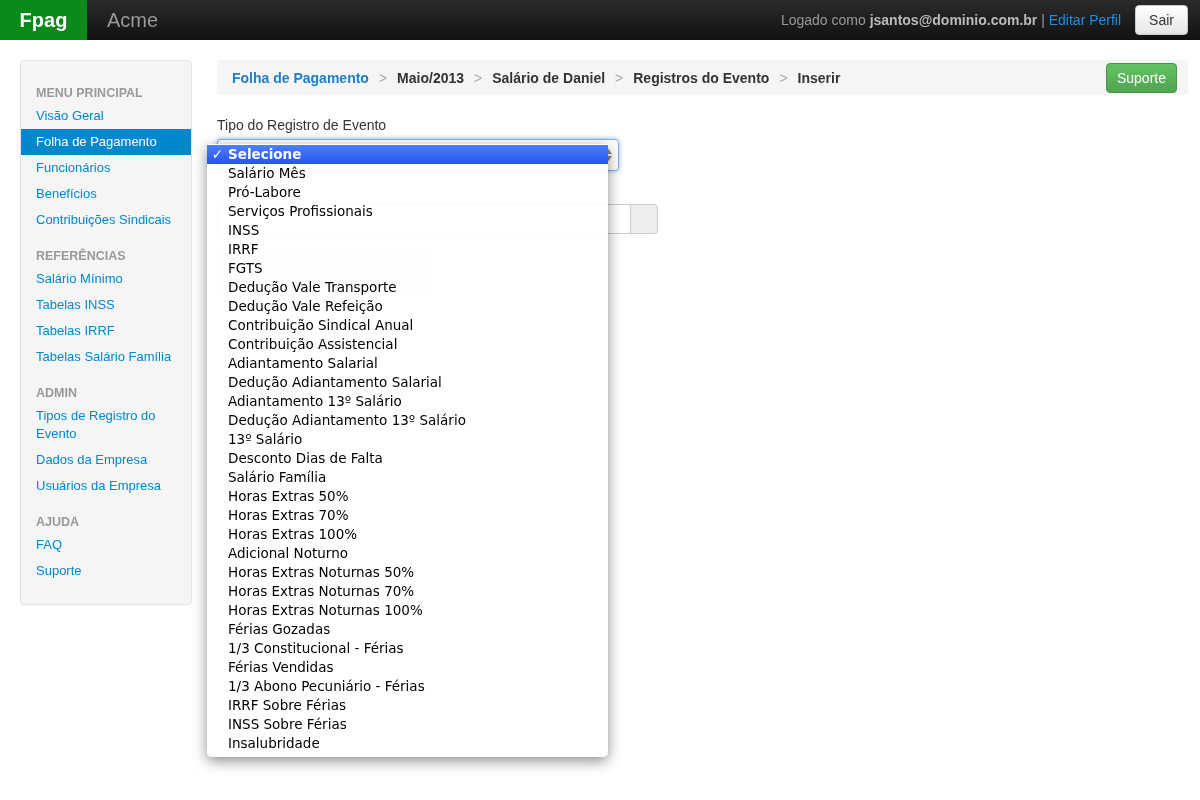 The image size is (1200, 800). Describe the element at coordinates (81, 256) in the screenshot. I see `section-header: REFERÊNCIAS` at that location.